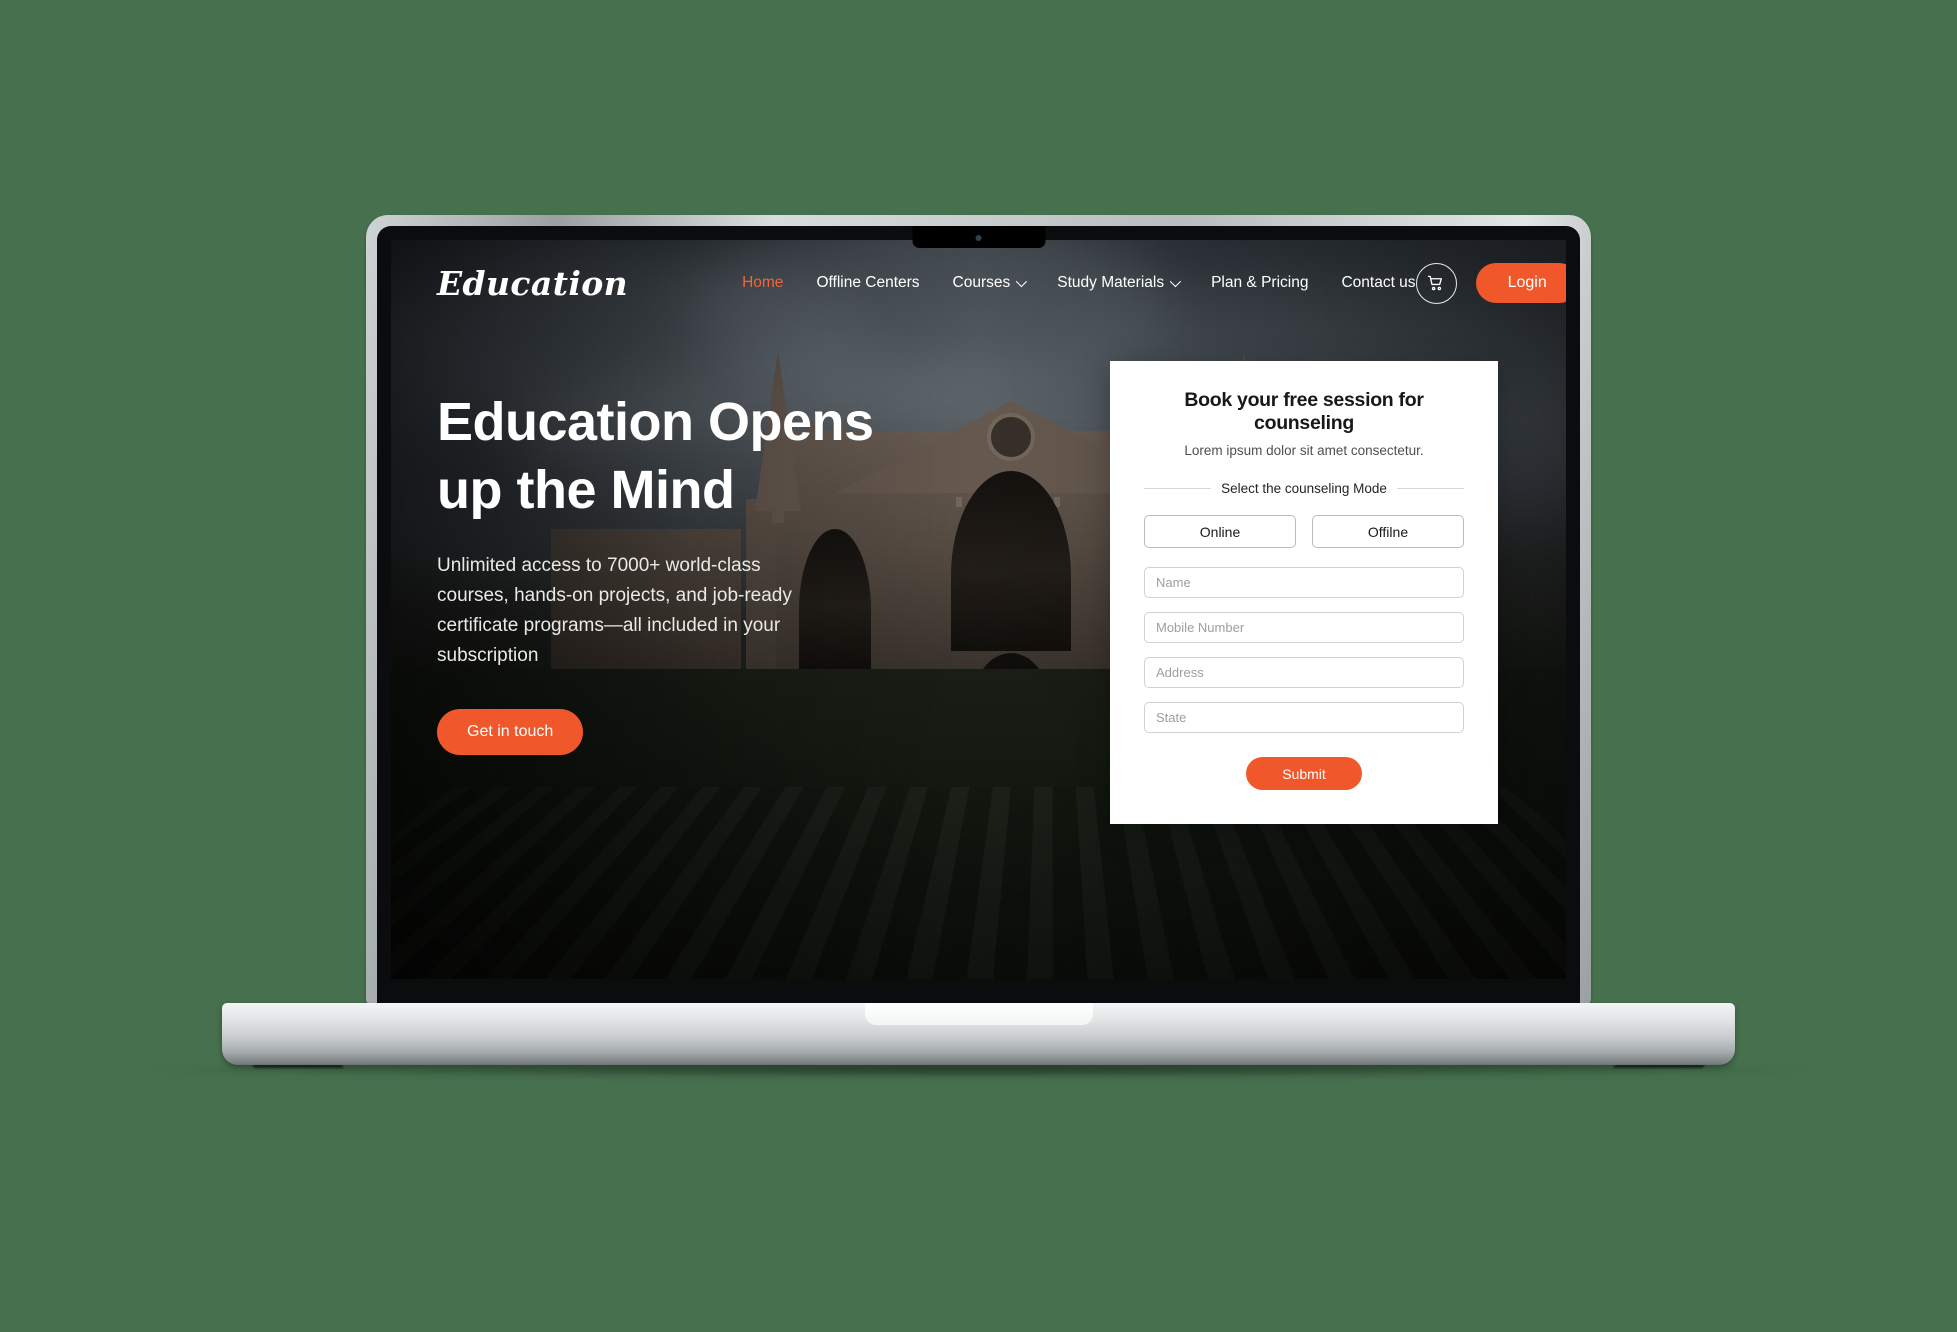 The width and height of the screenshot is (1957, 1332). I want to click on divider-rule-right, so click(1430, 488).